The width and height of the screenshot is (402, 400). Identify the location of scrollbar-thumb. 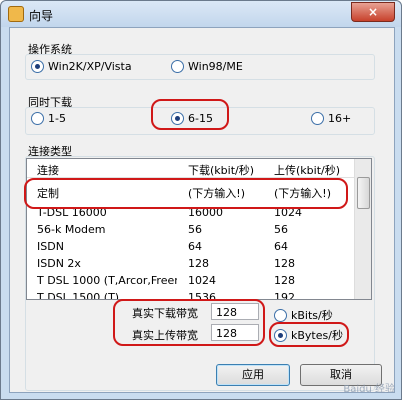
(363, 193).